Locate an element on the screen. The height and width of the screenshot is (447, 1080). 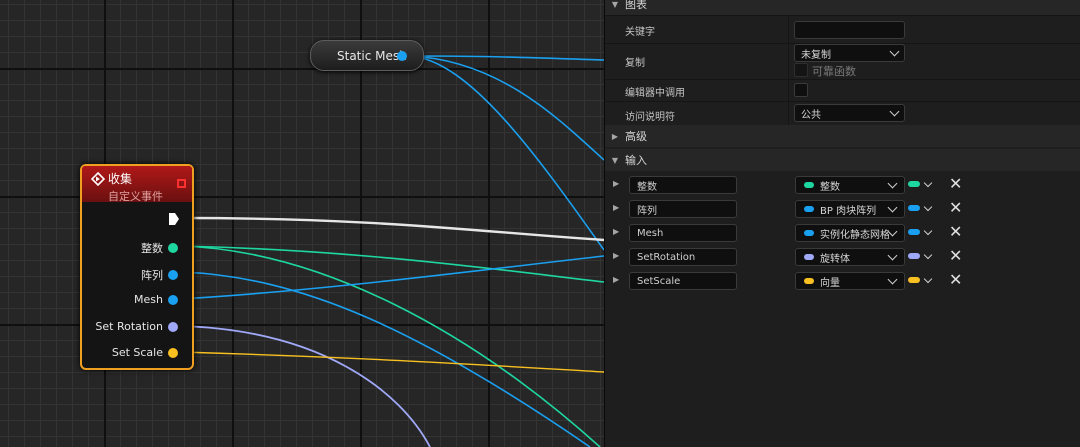
keyword-input is located at coordinates (849, 30).